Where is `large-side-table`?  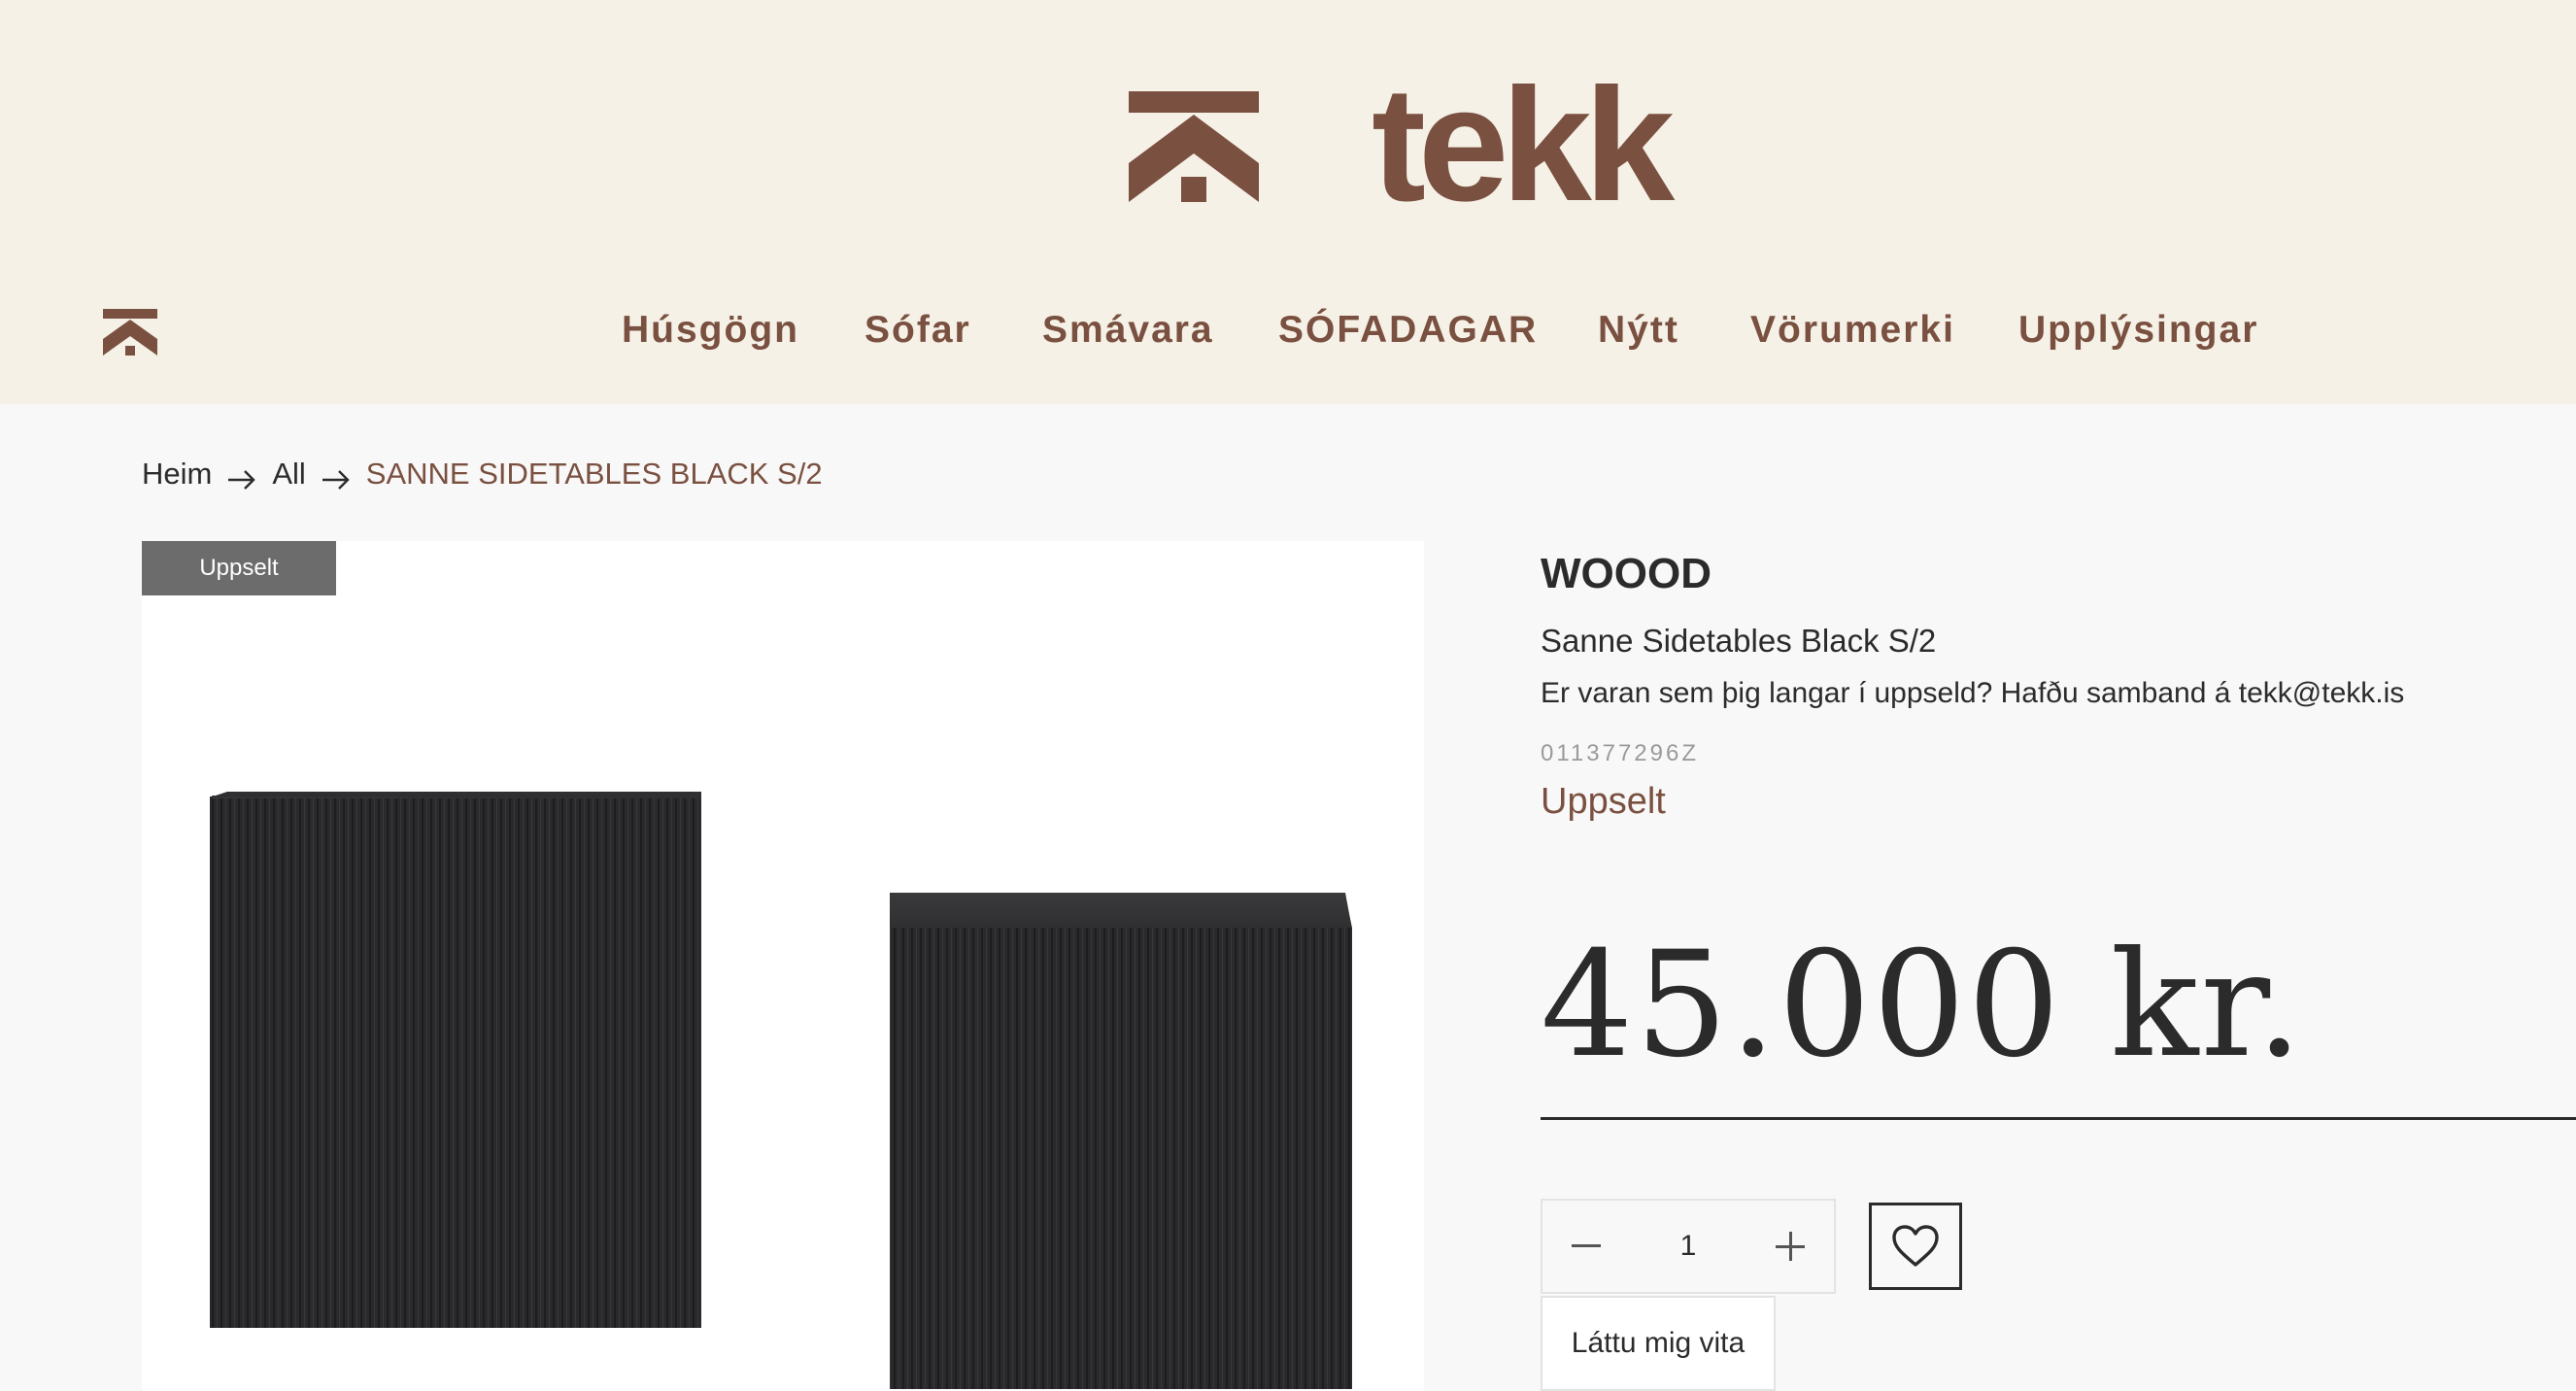 large-side-table is located at coordinates (455, 1060).